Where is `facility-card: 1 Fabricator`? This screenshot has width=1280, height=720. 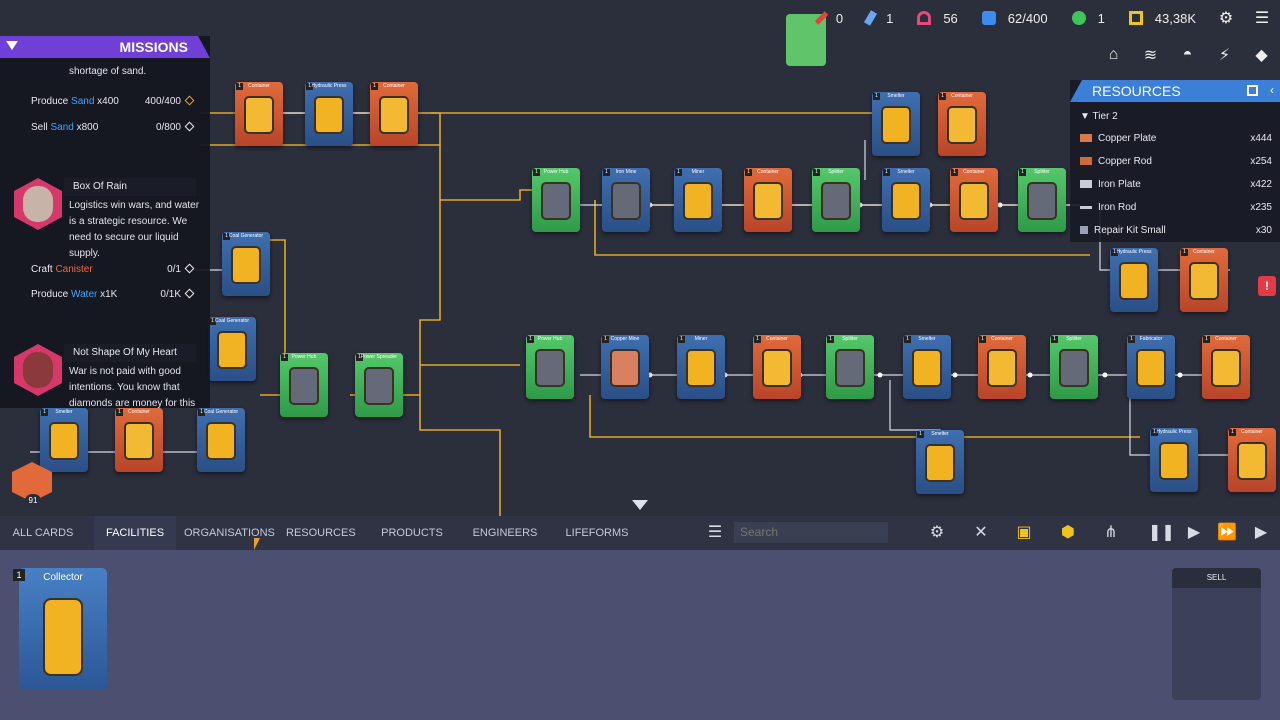 facility-card: 1 Fabricator is located at coordinates (1151, 367).